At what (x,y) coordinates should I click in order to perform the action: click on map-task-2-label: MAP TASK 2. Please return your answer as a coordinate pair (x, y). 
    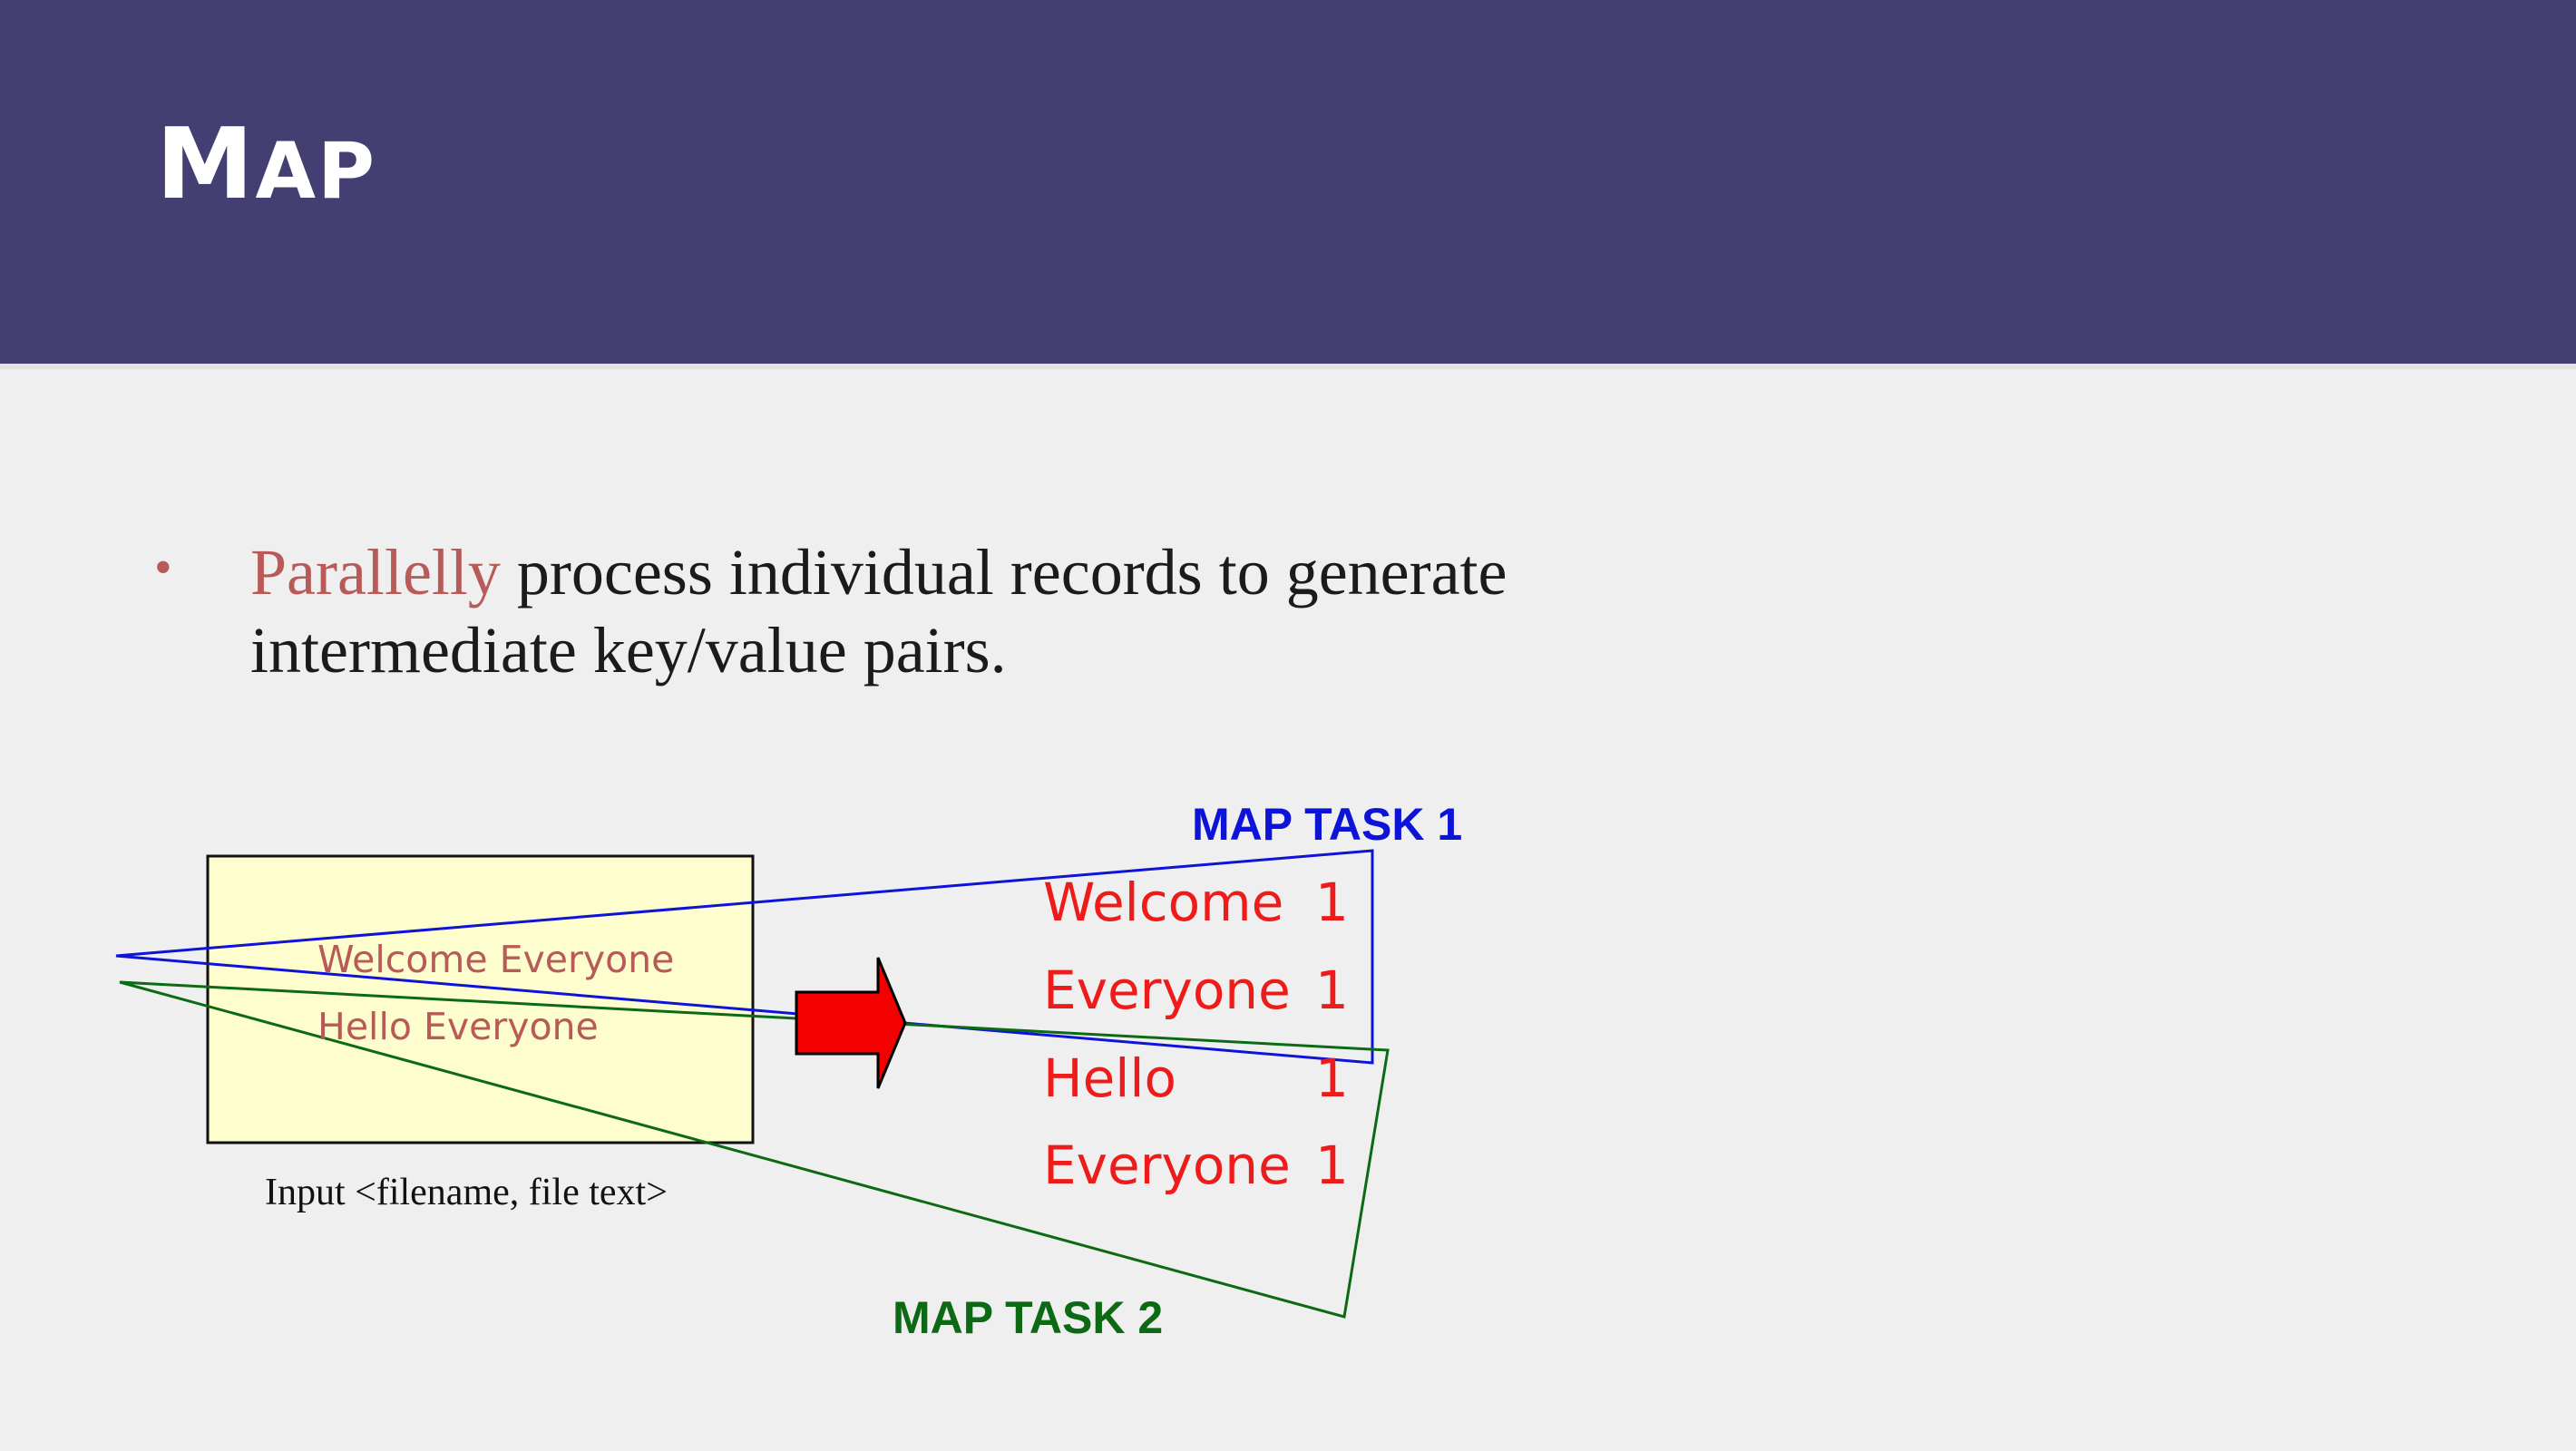
    Looking at the image, I should click on (1028, 1317).